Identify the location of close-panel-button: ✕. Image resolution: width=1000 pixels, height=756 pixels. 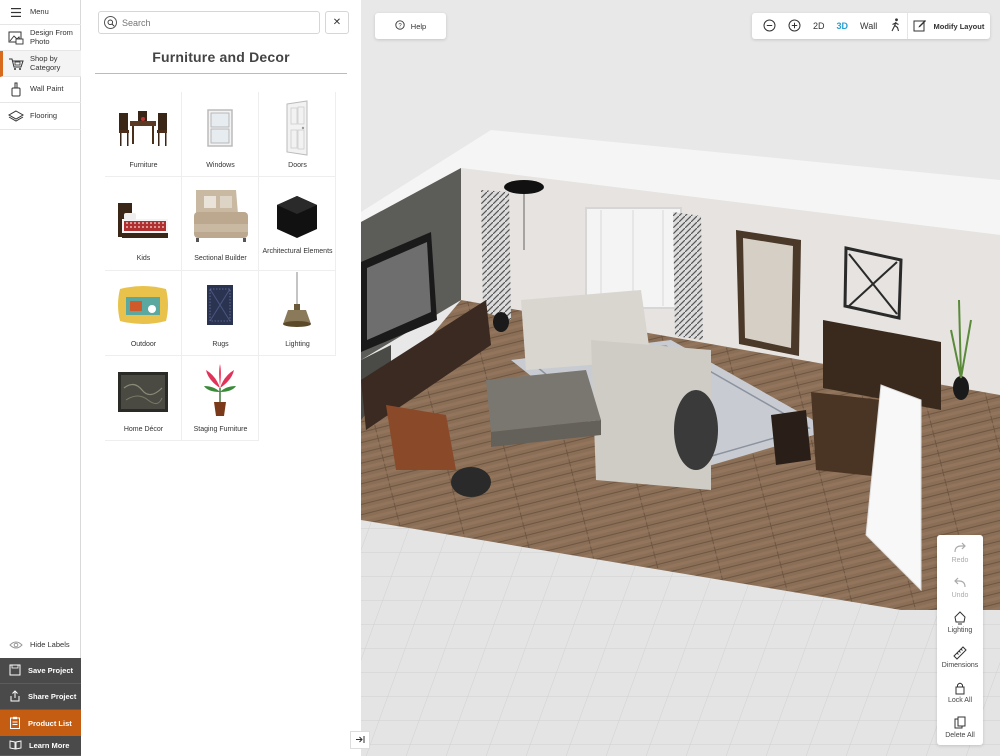
(337, 22).